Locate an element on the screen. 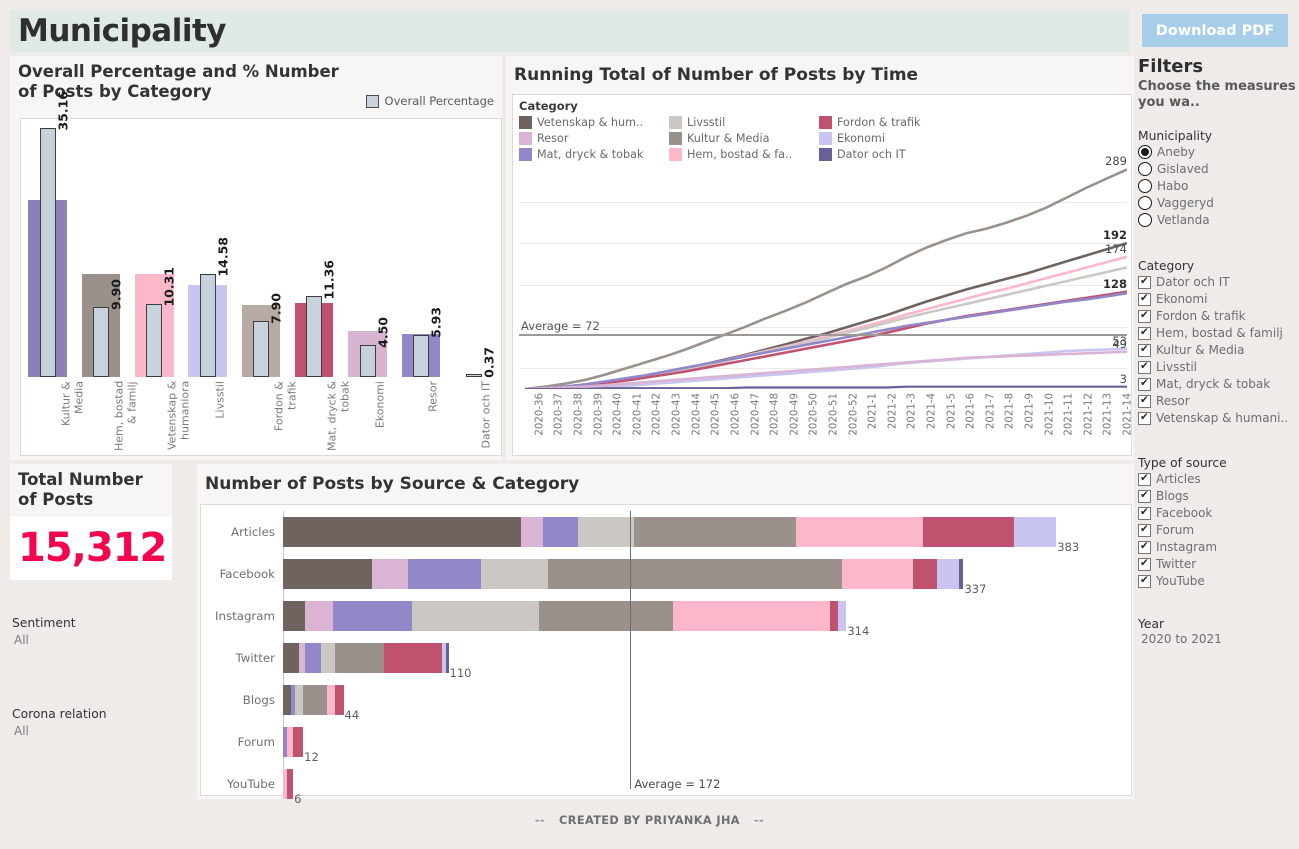  legend-item: Hem, bostad & fa.. is located at coordinates (744, 154).